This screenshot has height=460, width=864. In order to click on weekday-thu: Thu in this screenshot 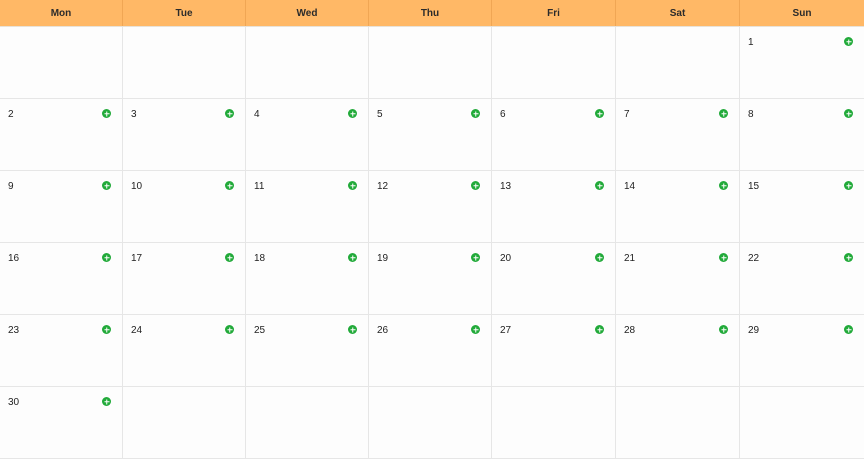, I will do `click(430, 13)`.